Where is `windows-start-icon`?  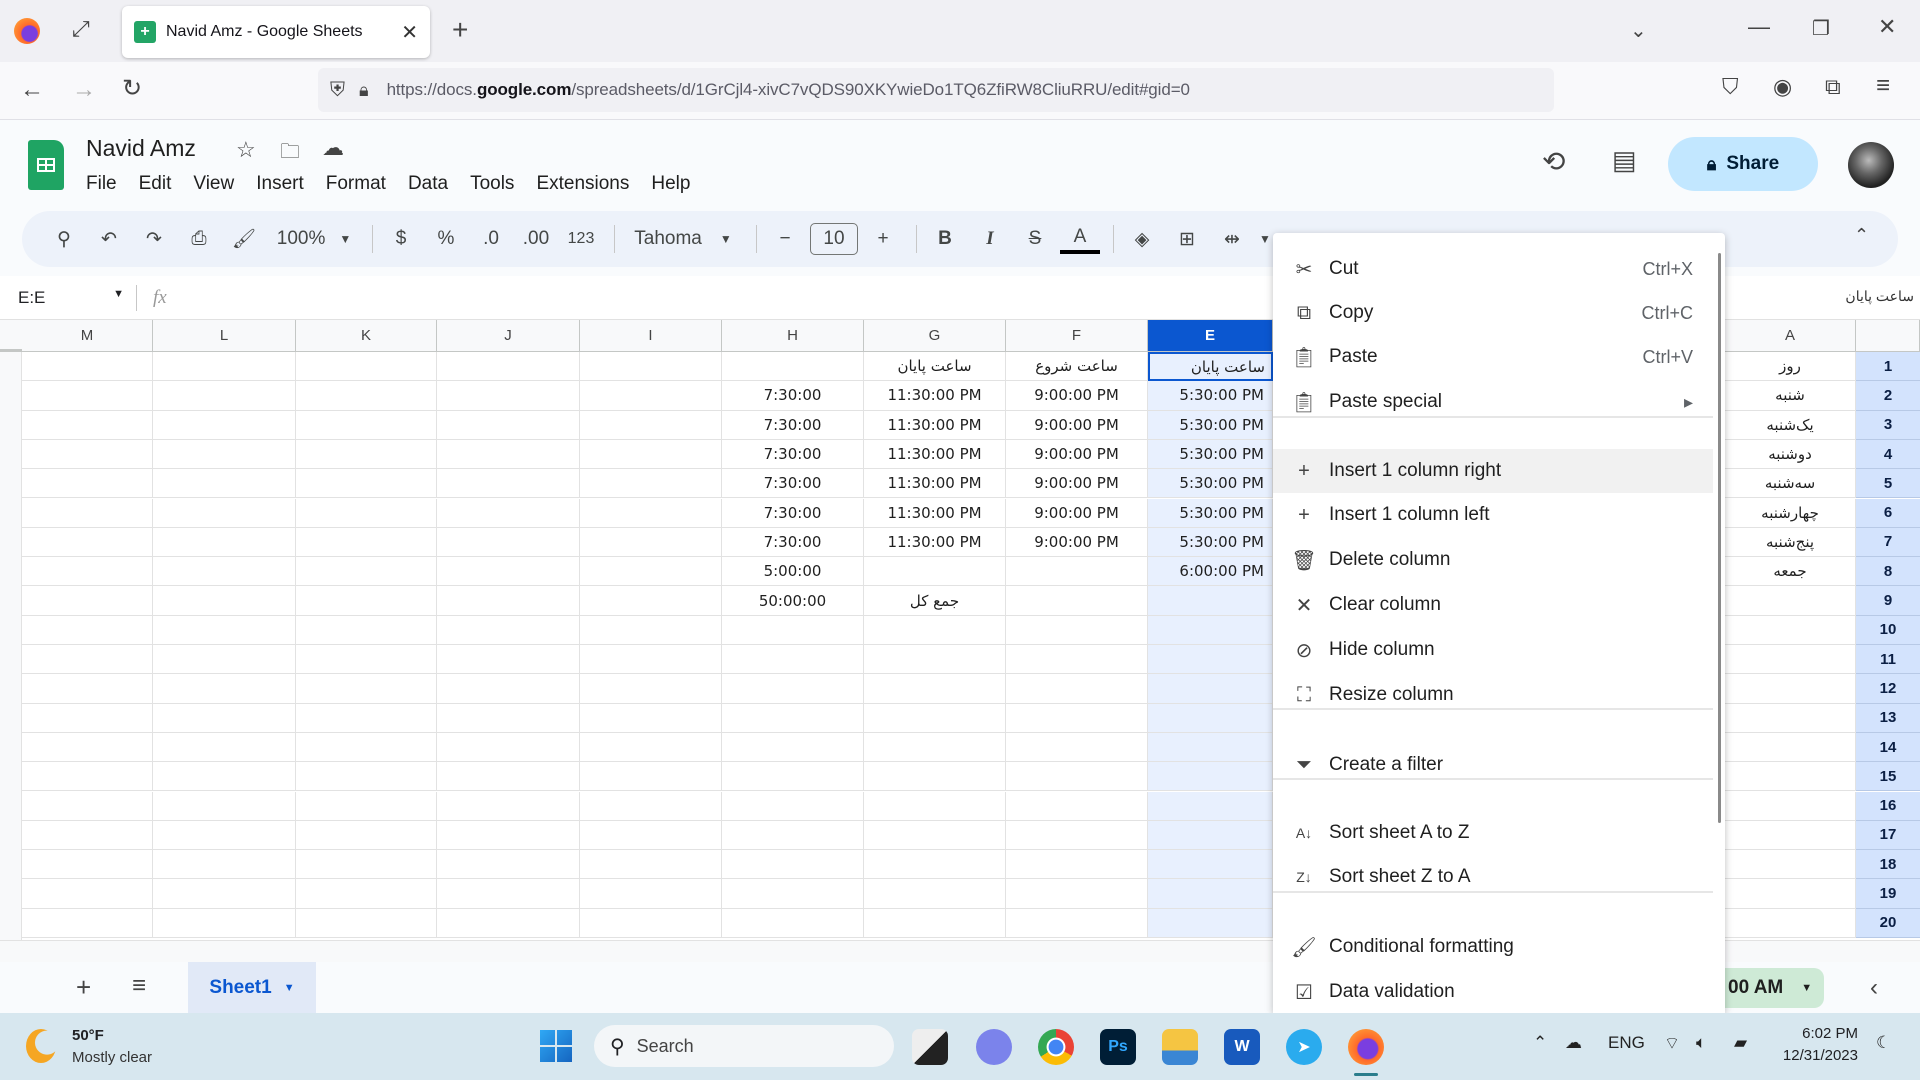
windows-start-icon is located at coordinates (556, 1046).